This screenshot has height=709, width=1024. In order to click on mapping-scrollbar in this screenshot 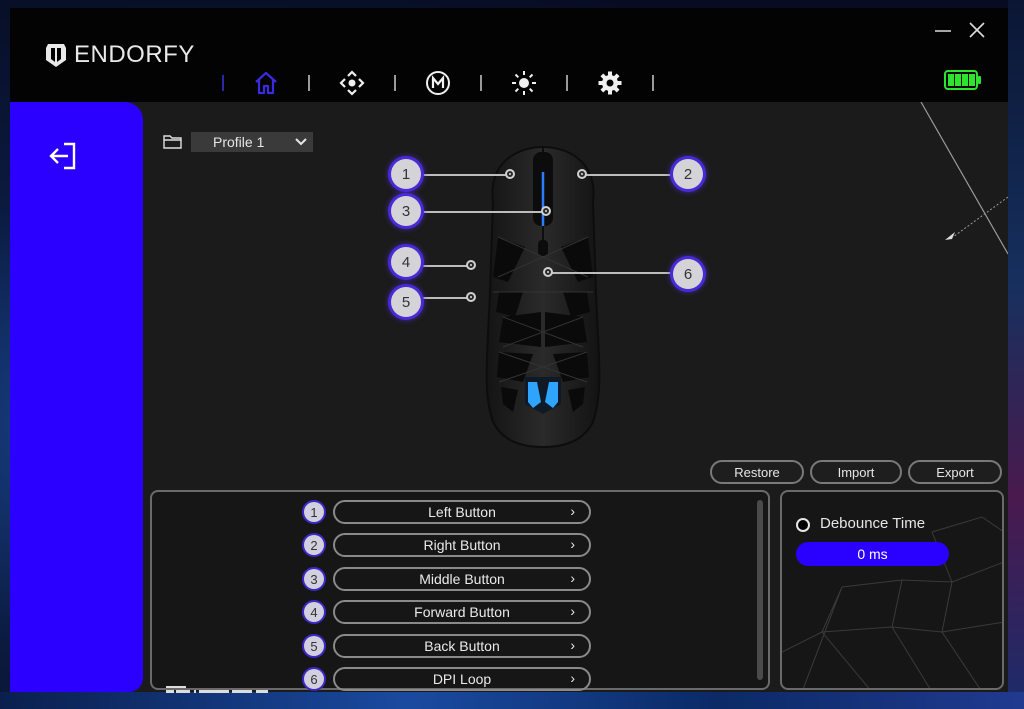, I will do `click(760, 590)`.